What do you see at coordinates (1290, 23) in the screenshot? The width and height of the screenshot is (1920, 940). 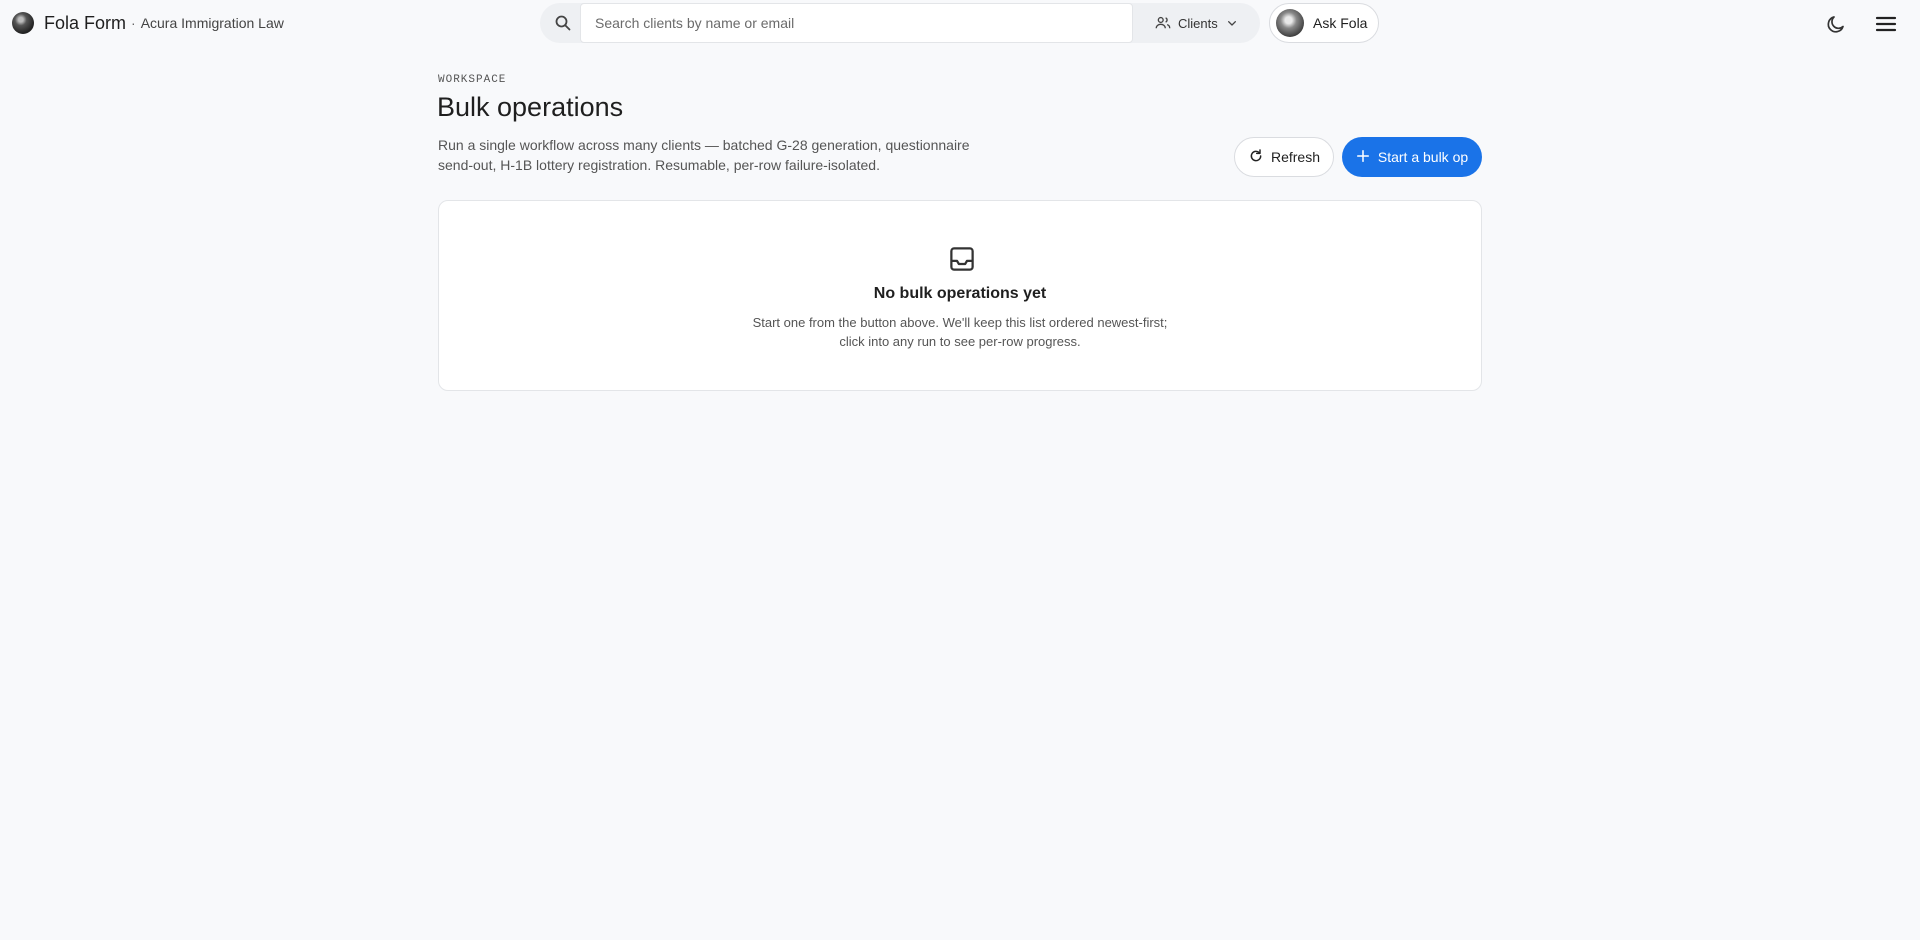 I see `avatar` at bounding box center [1290, 23].